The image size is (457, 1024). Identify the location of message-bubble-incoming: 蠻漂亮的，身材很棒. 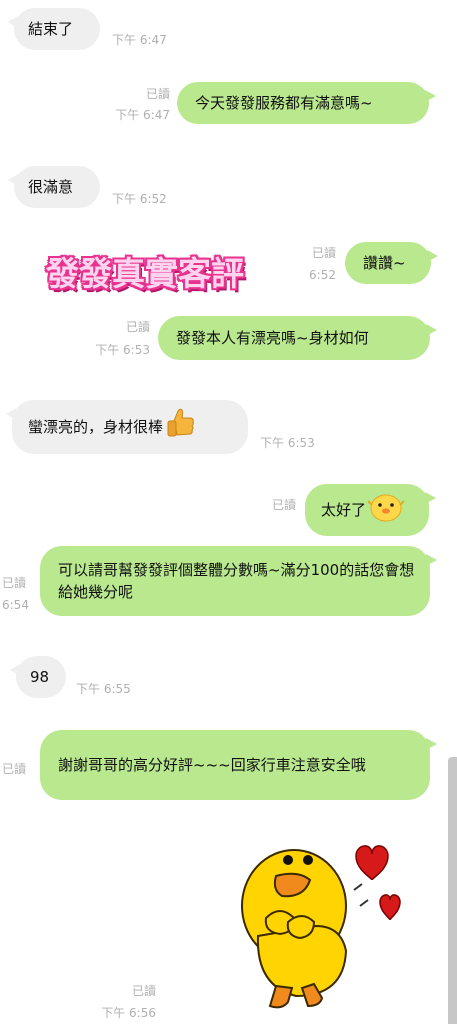
(127, 427).